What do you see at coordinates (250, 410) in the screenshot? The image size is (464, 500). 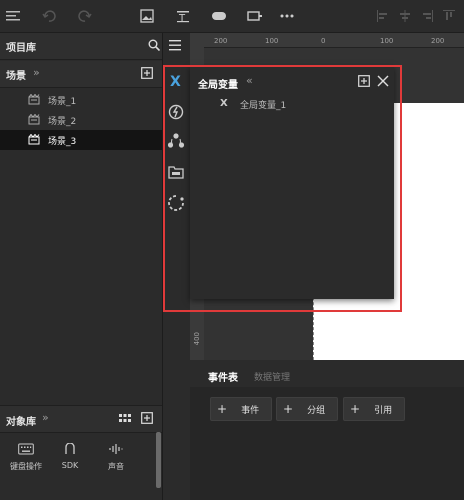 I see `add-event-label: 事件` at bounding box center [250, 410].